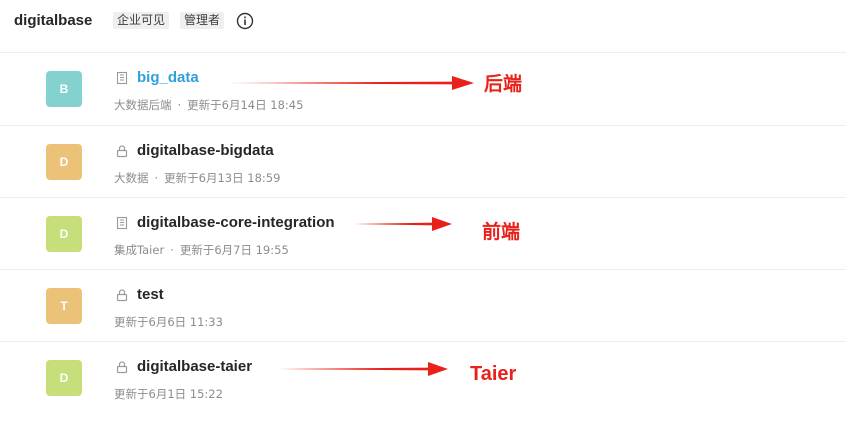  I want to click on repo-name-link: digitalbase-bigdata, so click(205, 150).